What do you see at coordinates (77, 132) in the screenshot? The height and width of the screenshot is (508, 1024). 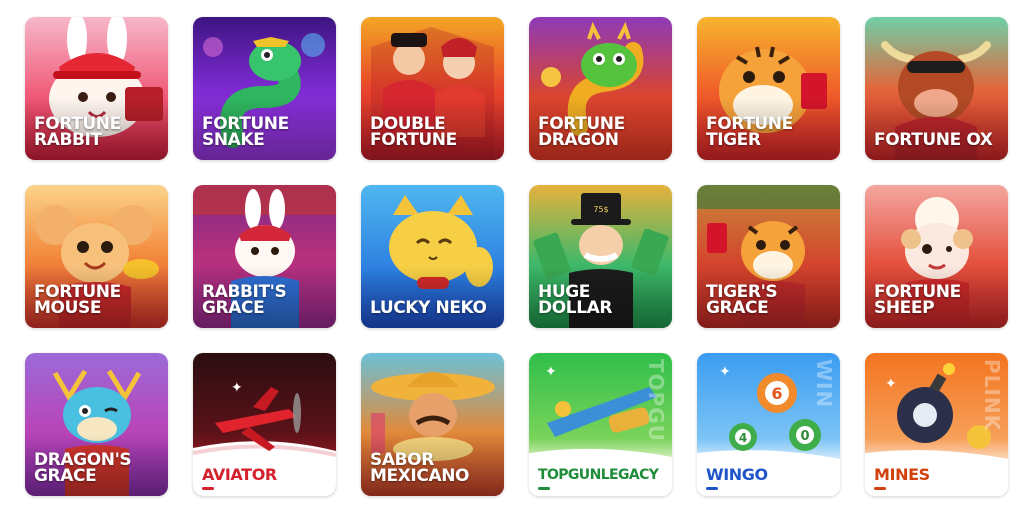 I see `game-title: FORTUNE RABBIT` at bounding box center [77, 132].